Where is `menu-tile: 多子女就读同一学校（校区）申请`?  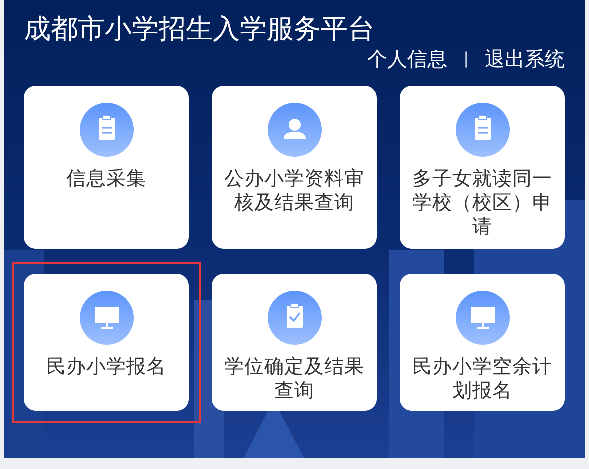
menu-tile: 多子女就读同一学校（校区）申请 is located at coordinates (482, 167).